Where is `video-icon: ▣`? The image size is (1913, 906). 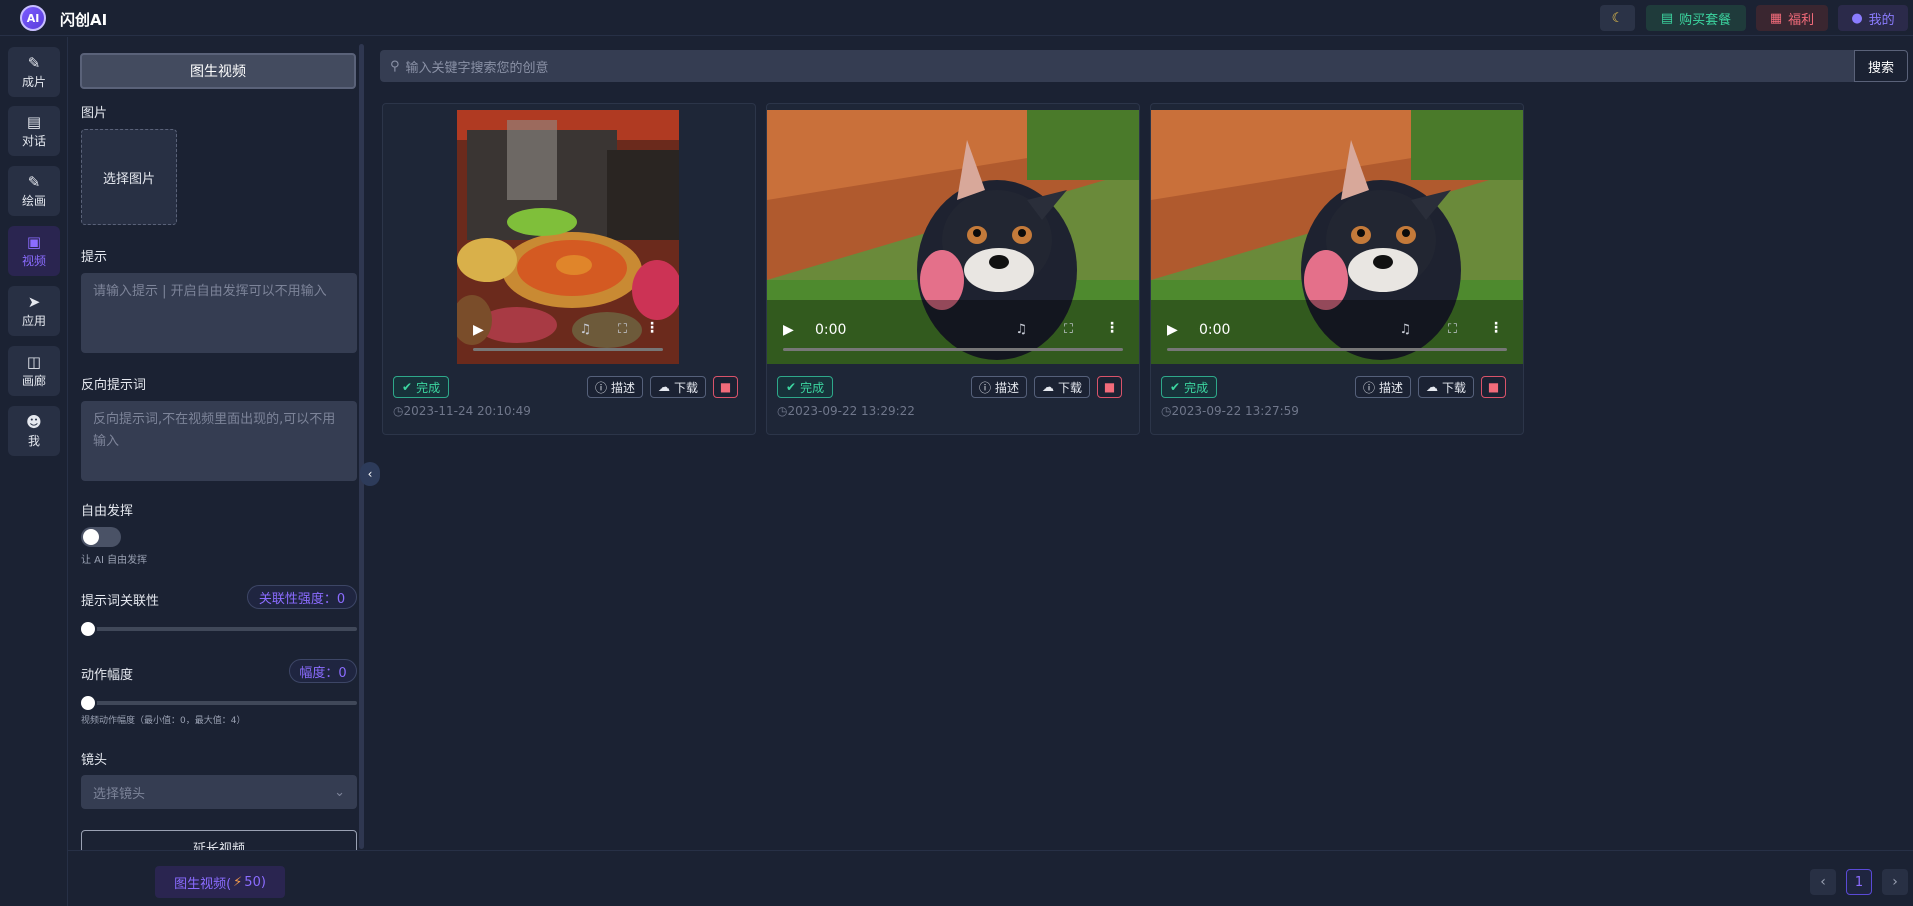 video-icon: ▣ is located at coordinates (34, 241).